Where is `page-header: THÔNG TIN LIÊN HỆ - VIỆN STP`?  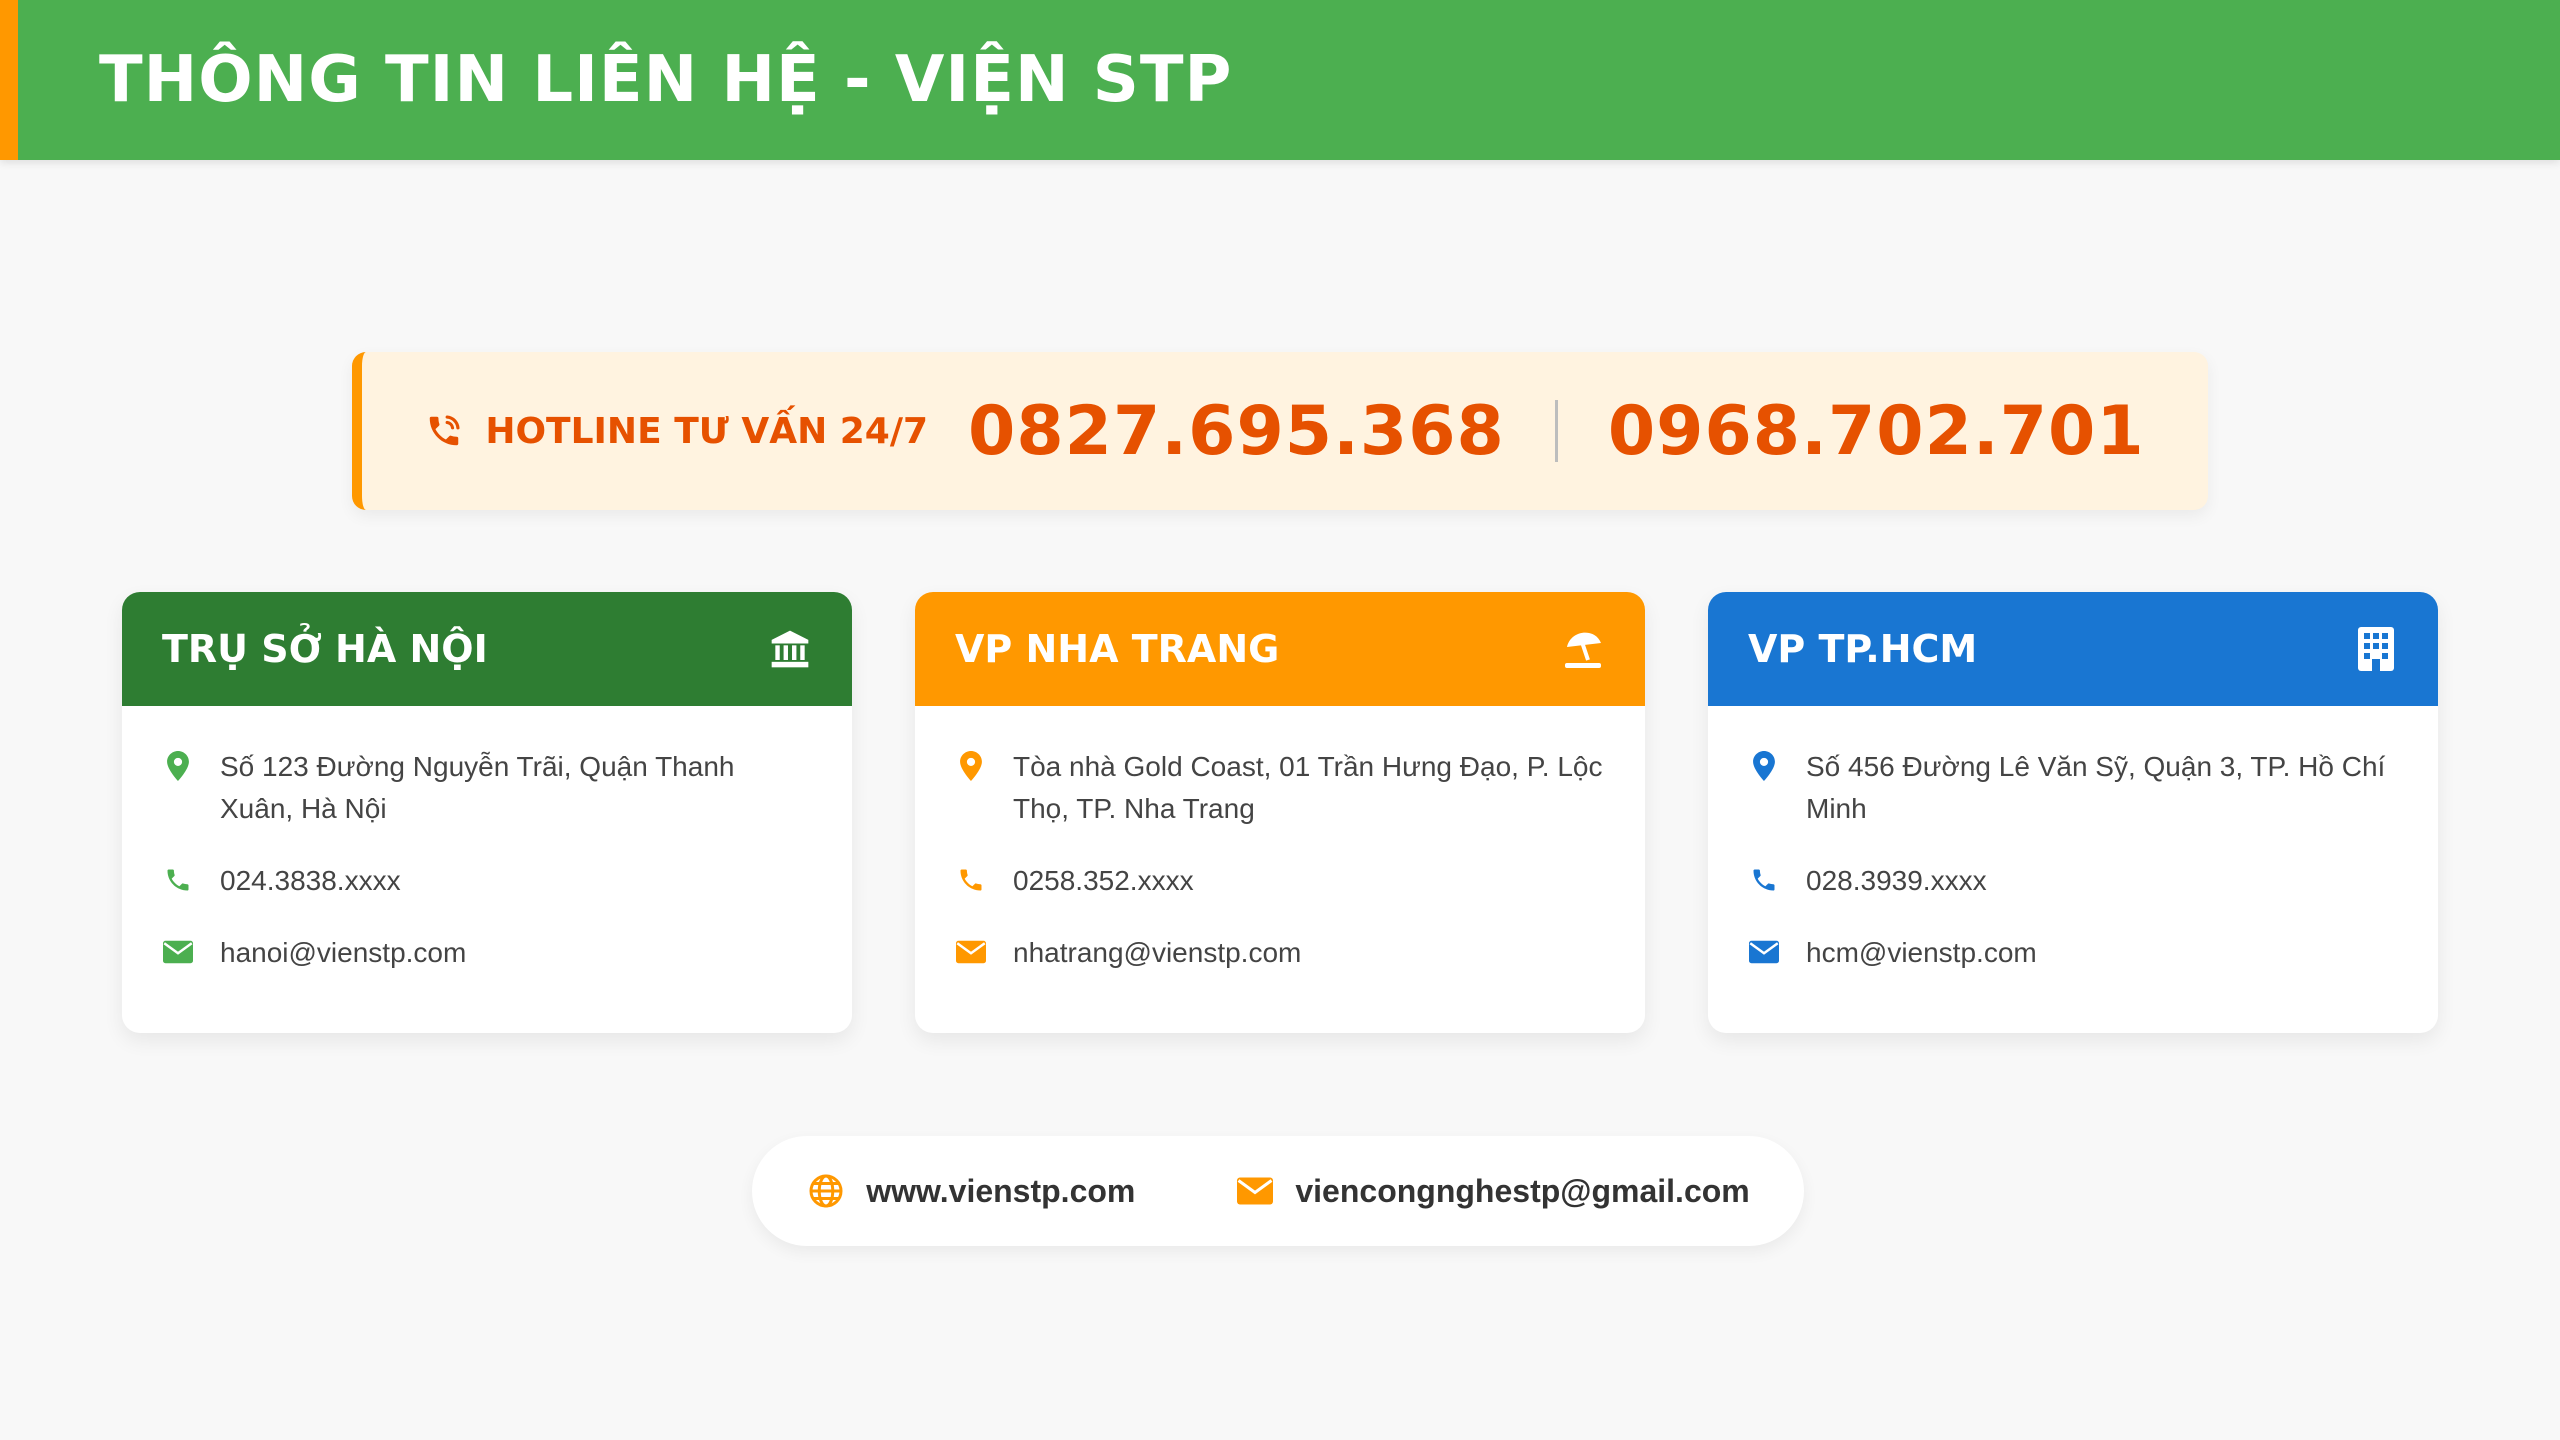
page-header: THÔNG TIN LIÊN HỆ - VIỆN STP is located at coordinates (1280, 80).